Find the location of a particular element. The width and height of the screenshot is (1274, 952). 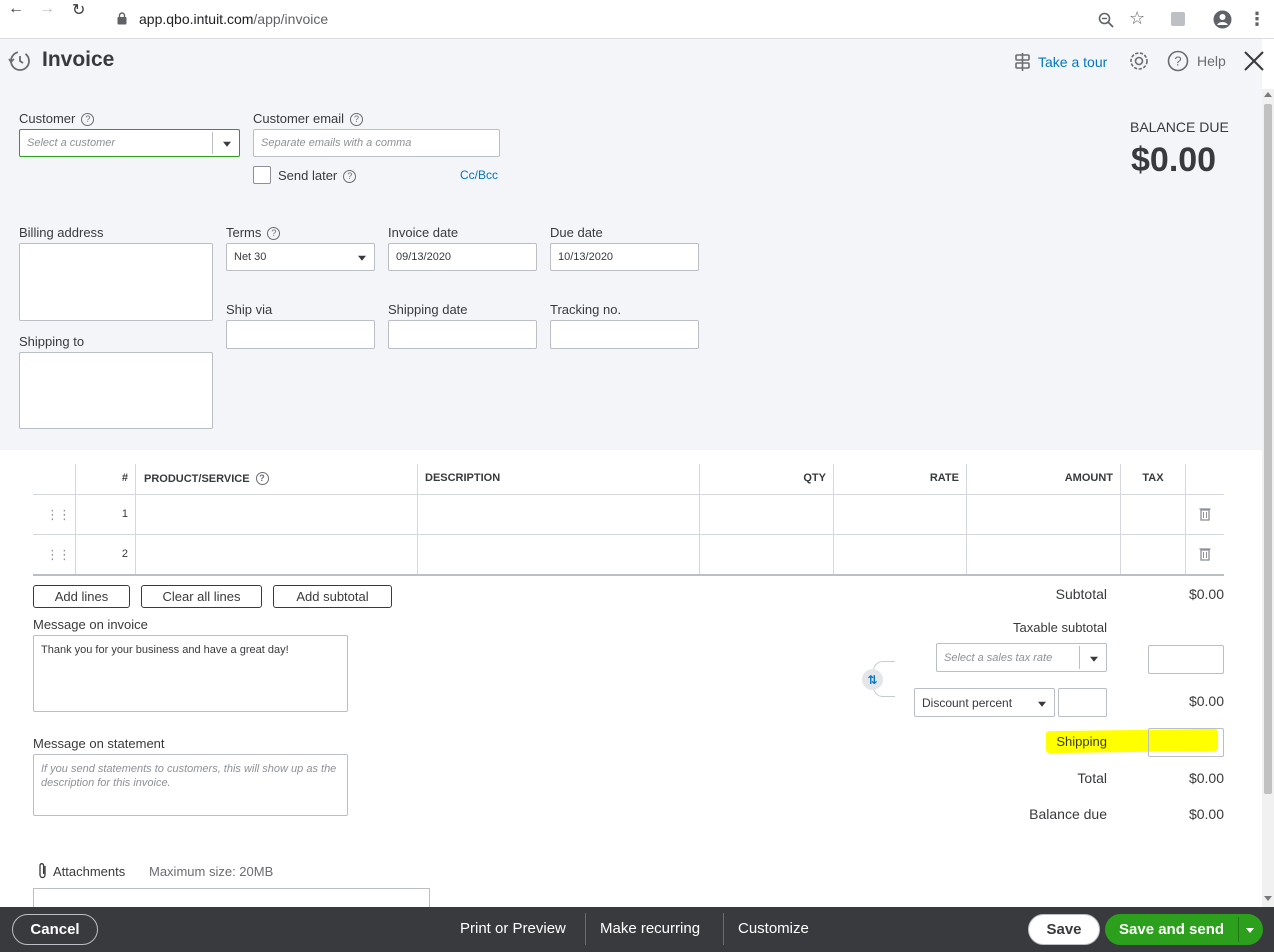

col-header-rate: RATE is located at coordinates (944, 478).